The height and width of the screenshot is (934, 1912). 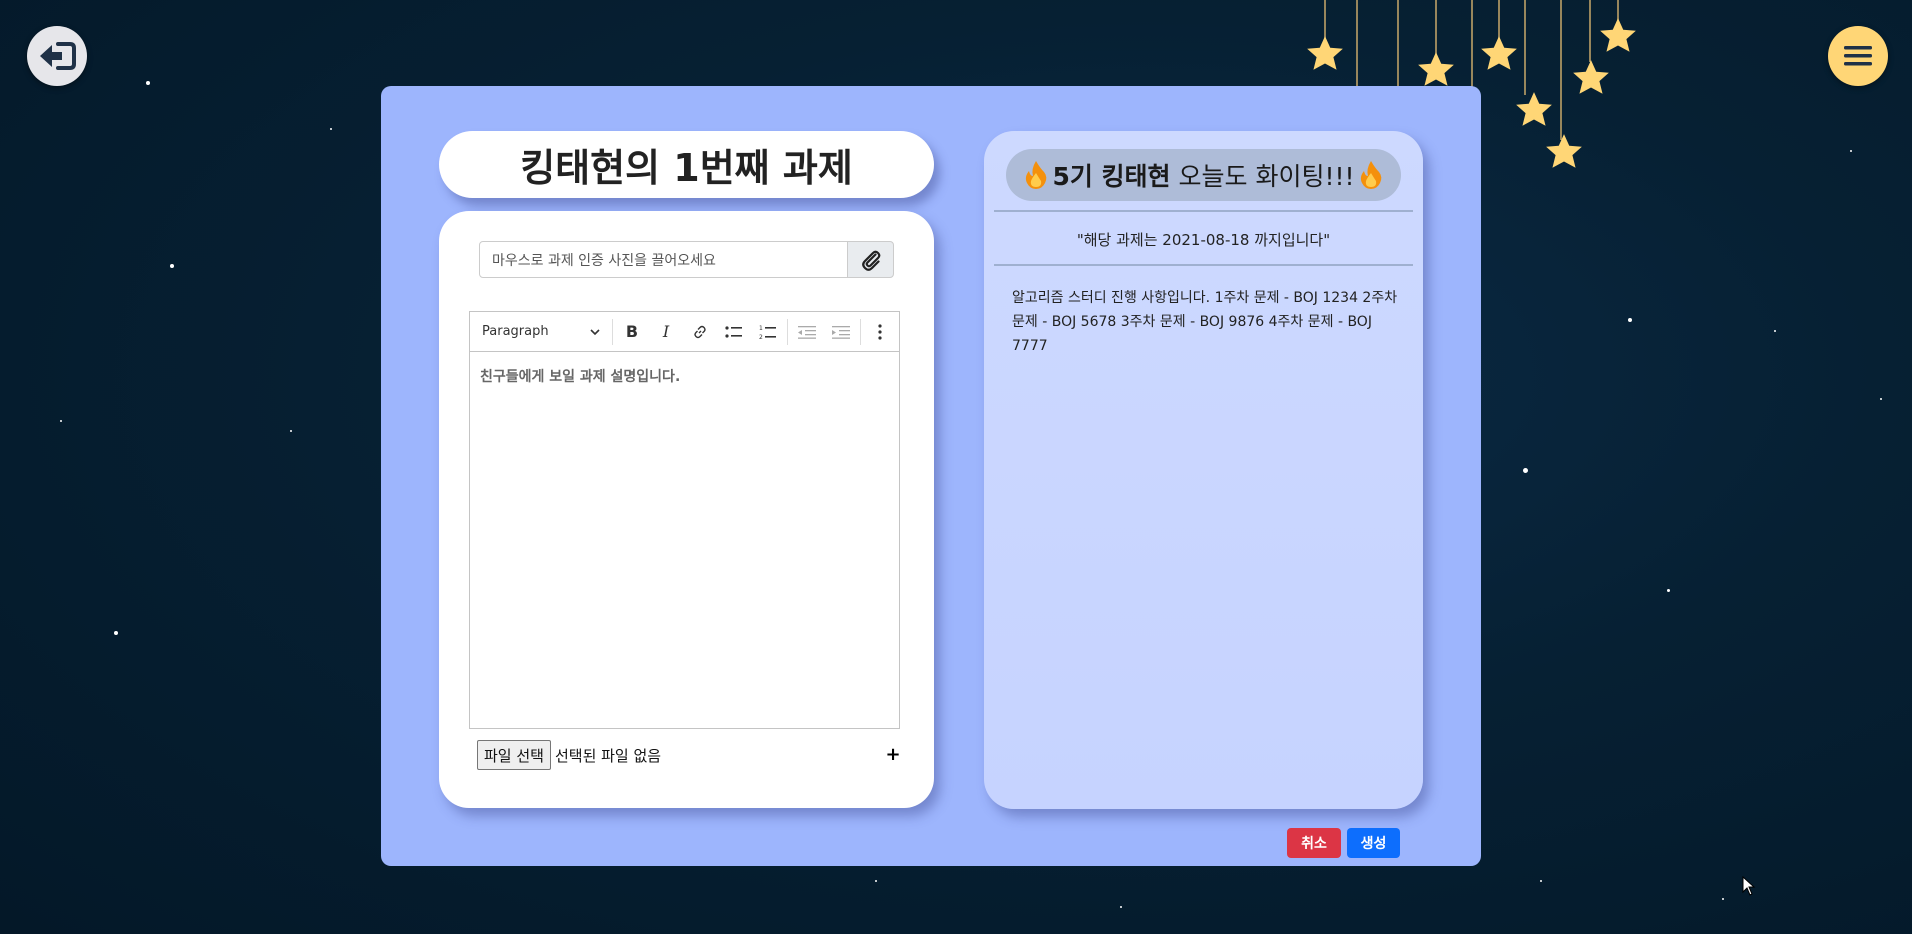 What do you see at coordinates (1373, 843) in the screenshot?
I see `create-button: 생성` at bounding box center [1373, 843].